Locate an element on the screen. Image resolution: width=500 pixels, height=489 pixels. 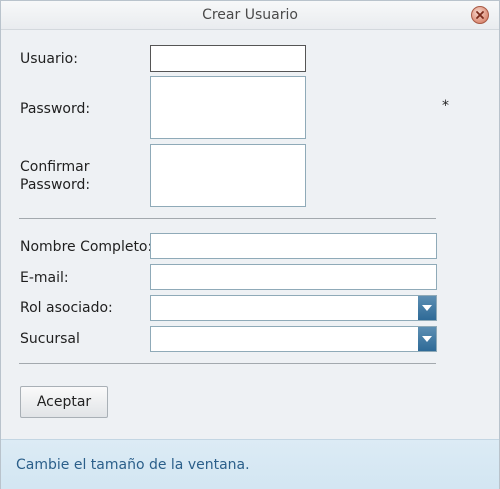
sucursal-label: Sucursal is located at coordinates (50, 339).